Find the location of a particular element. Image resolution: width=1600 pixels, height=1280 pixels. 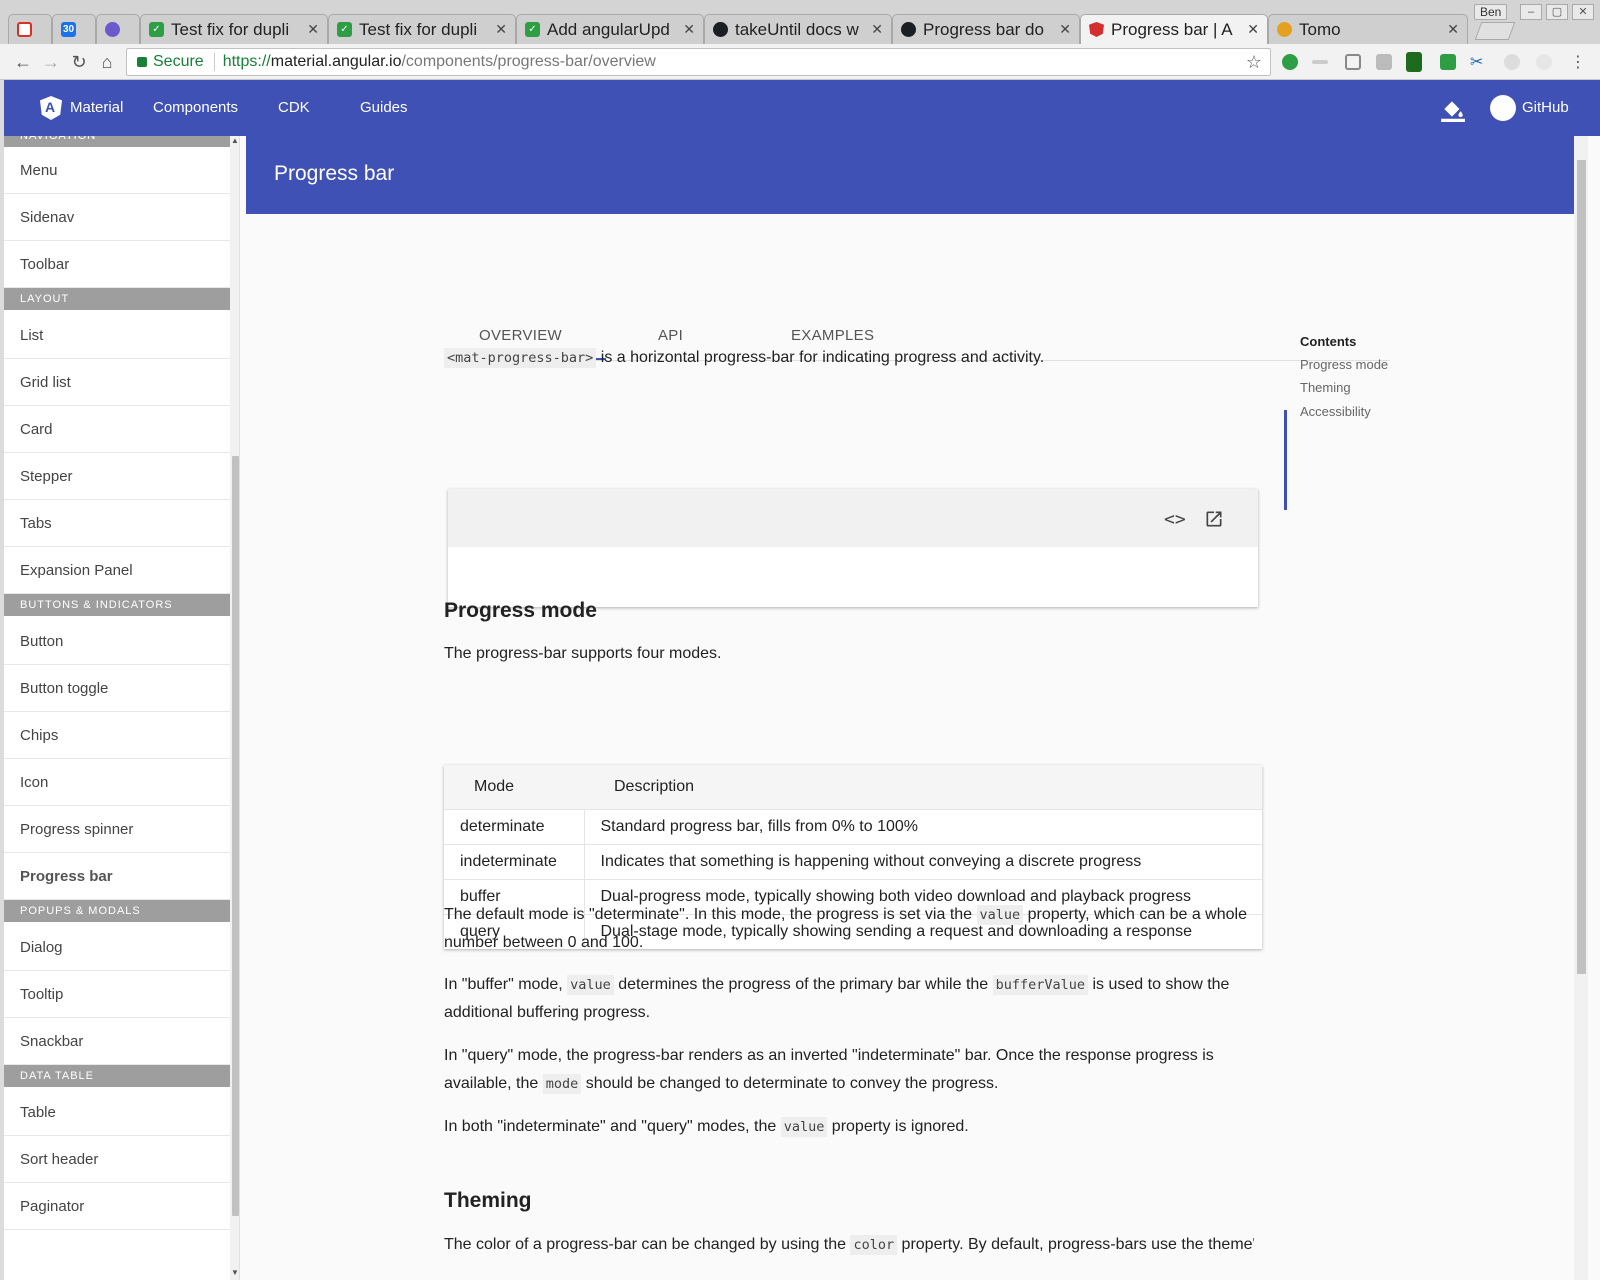

sidebar-item-grid-list: Grid list is located at coordinates (117, 382).